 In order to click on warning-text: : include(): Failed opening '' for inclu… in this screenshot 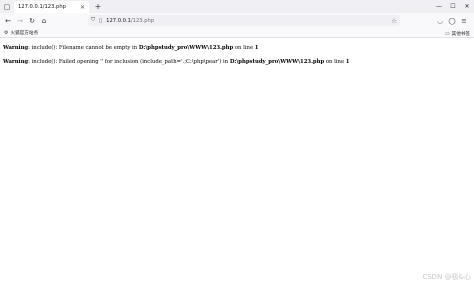, I will do `click(129, 62)`.